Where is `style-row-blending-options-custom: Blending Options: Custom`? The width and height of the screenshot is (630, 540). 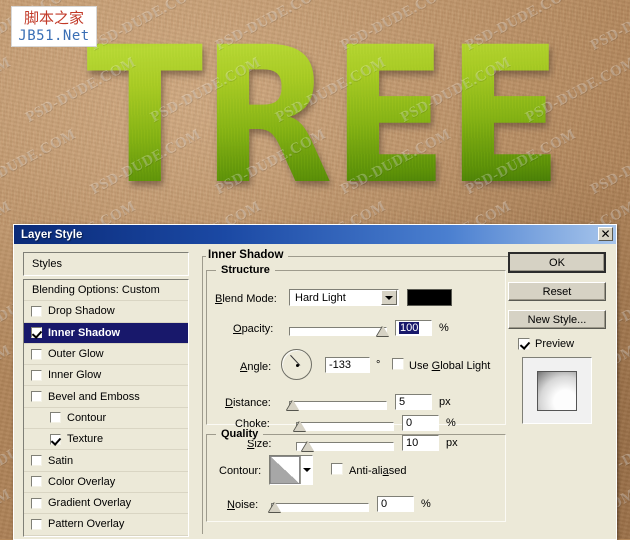 style-row-blending-options-custom: Blending Options: Custom is located at coordinates (106, 291).